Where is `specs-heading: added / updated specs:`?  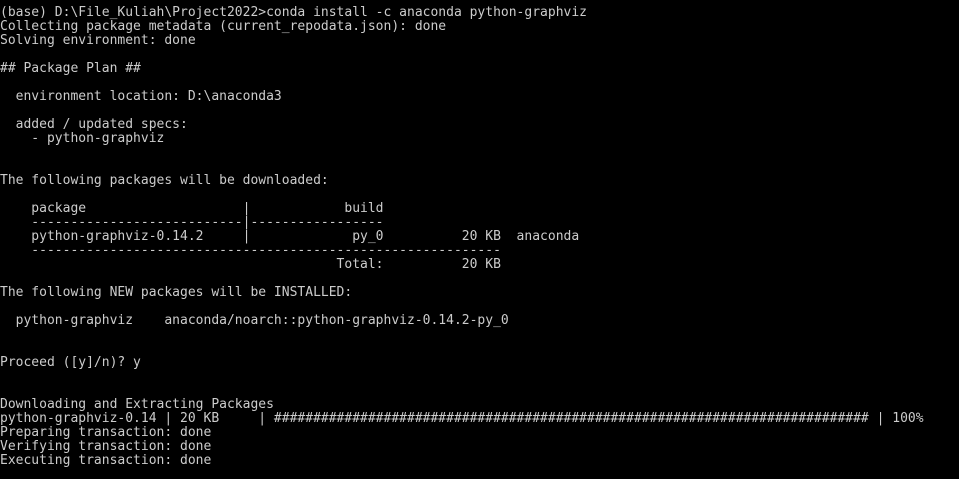
specs-heading: added / updated specs: is located at coordinates (94, 125).